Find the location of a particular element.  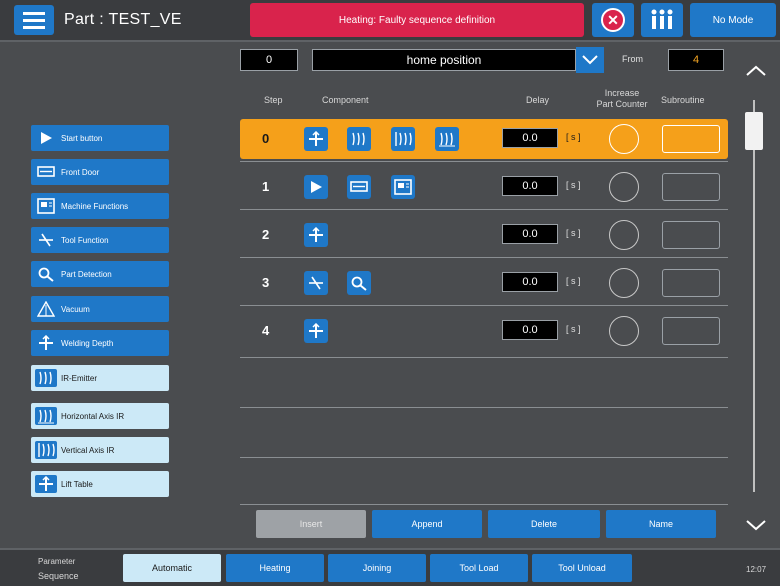

tab-heating: Heating is located at coordinates (275, 568).